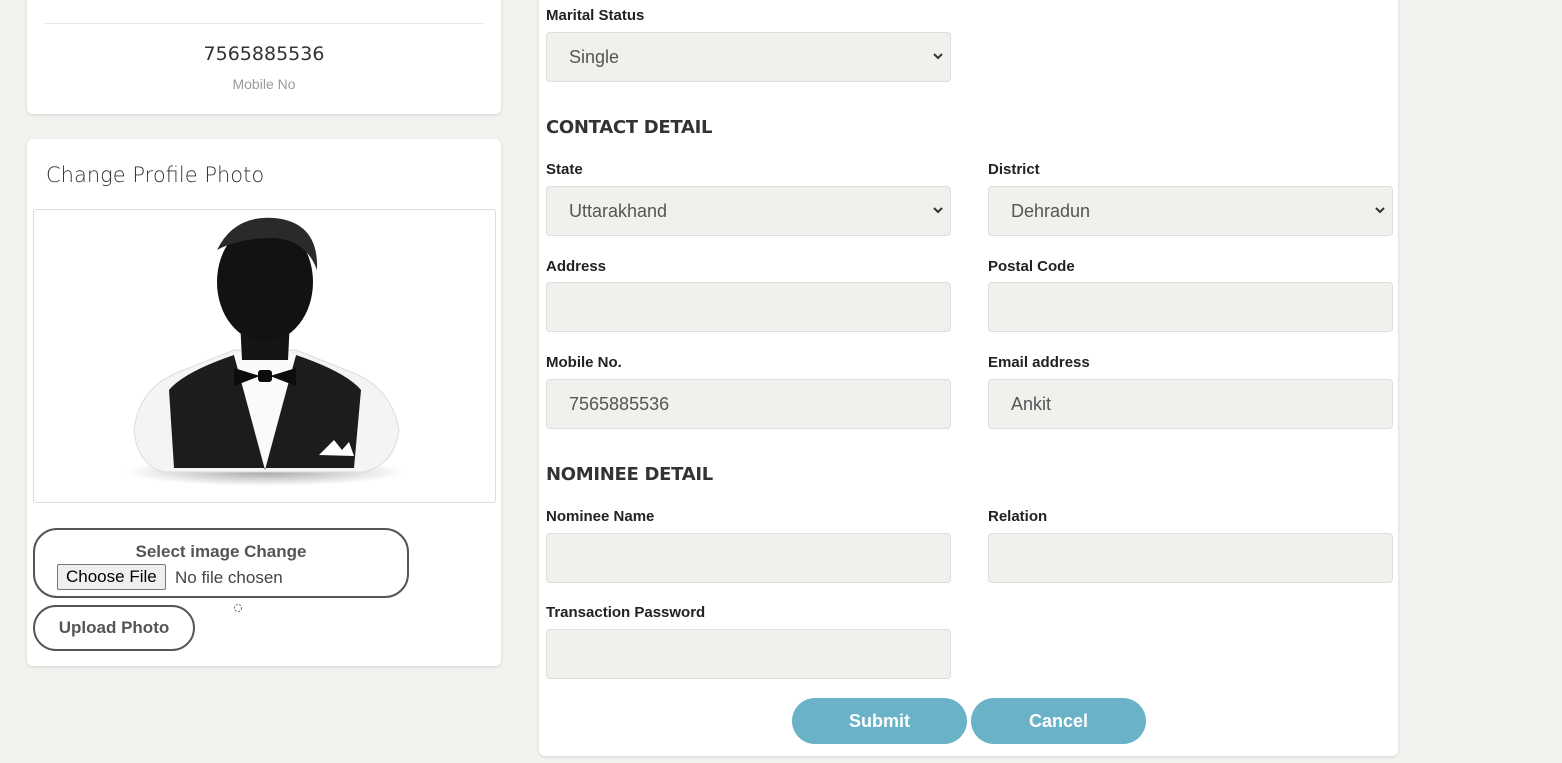  Describe the element at coordinates (629, 127) in the screenshot. I see `contact-detail-title: CONTACT DETAIL` at that location.